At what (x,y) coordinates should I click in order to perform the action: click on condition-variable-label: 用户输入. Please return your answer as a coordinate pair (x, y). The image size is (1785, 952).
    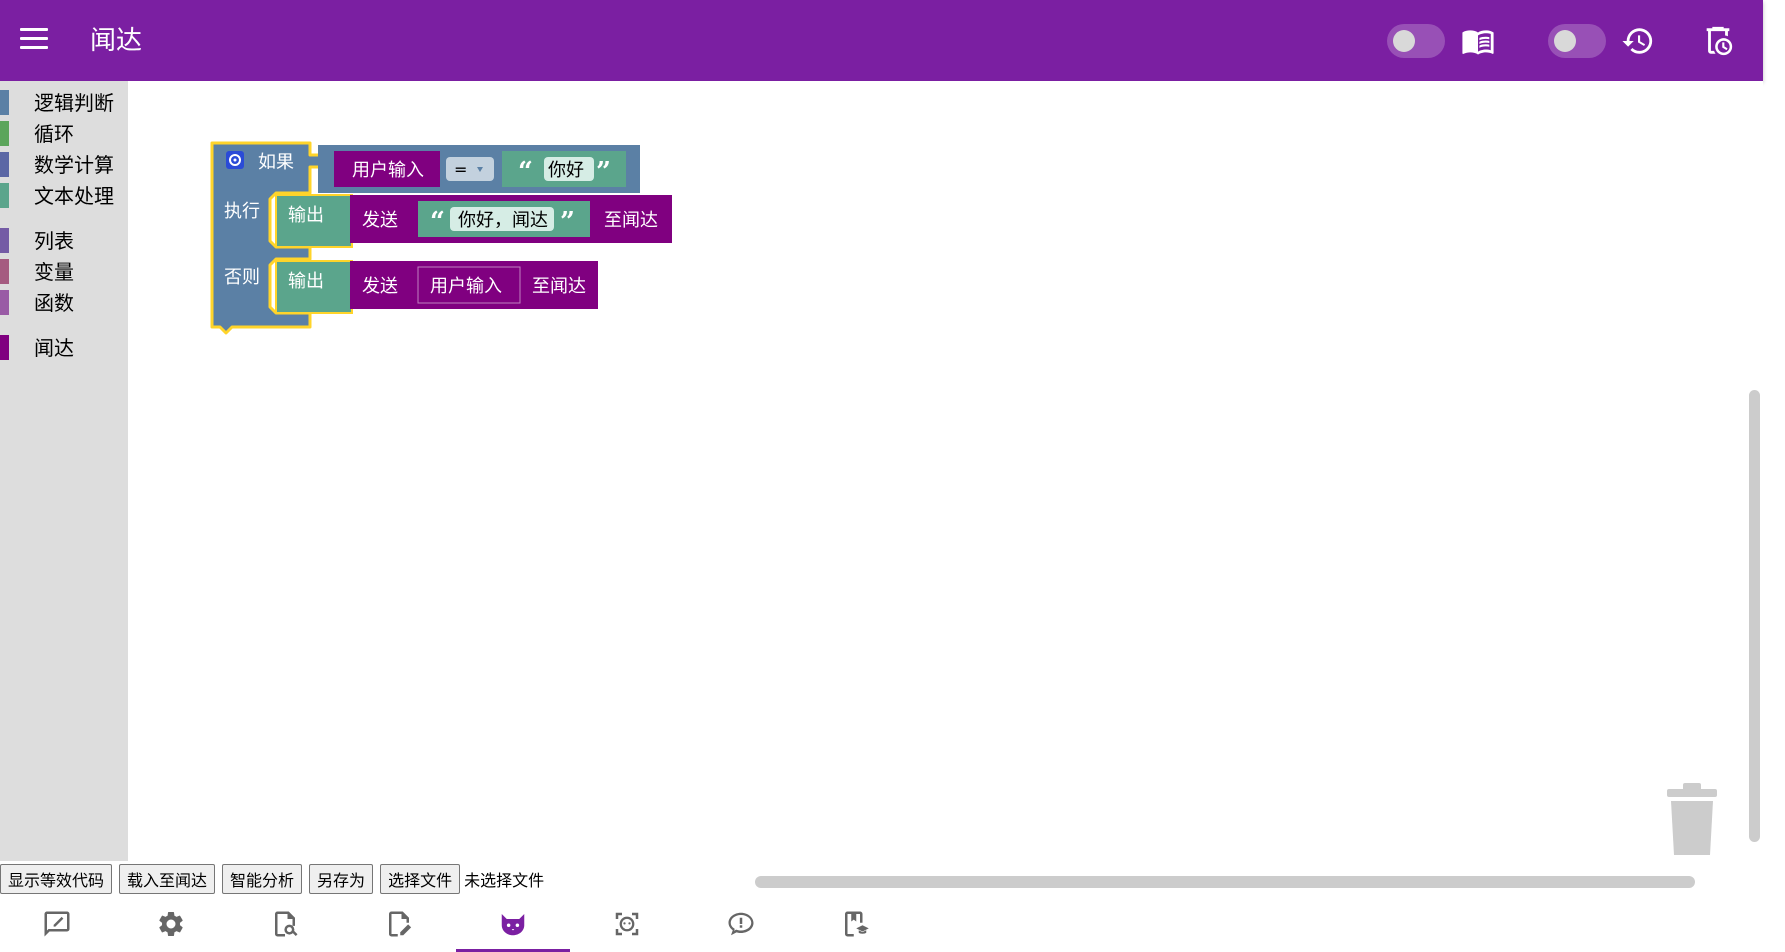
    Looking at the image, I should click on (388, 170).